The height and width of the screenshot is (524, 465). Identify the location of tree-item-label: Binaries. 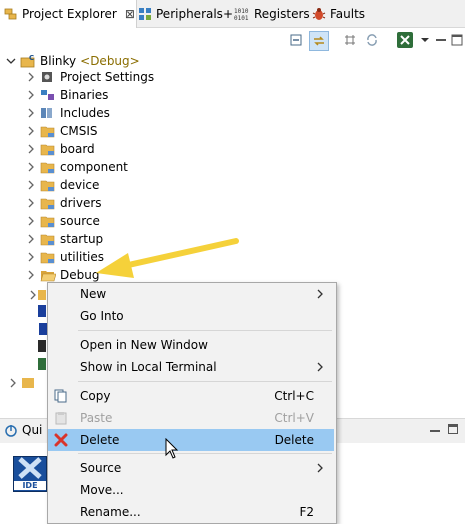
(84, 95).